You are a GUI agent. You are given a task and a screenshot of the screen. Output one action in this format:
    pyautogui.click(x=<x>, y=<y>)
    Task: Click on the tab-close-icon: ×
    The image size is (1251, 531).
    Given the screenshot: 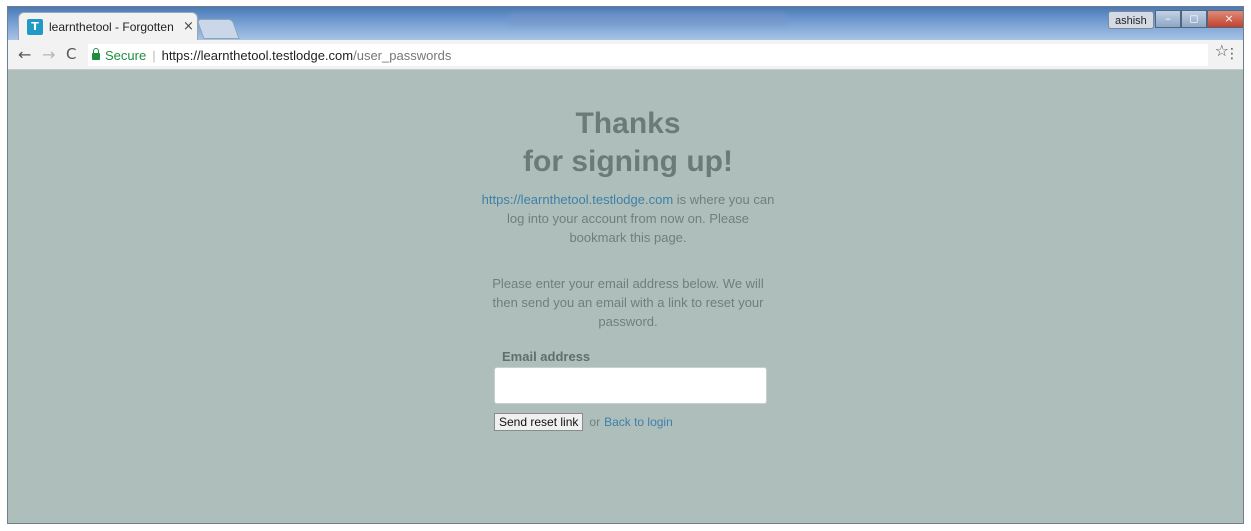 What is the action you would take?
    pyautogui.click(x=188, y=26)
    